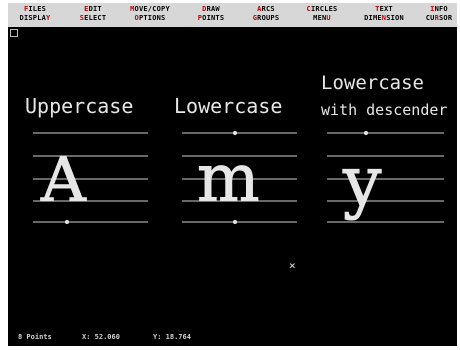  I want to click on crosshair-cursor-icon: ×, so click(292, 265).